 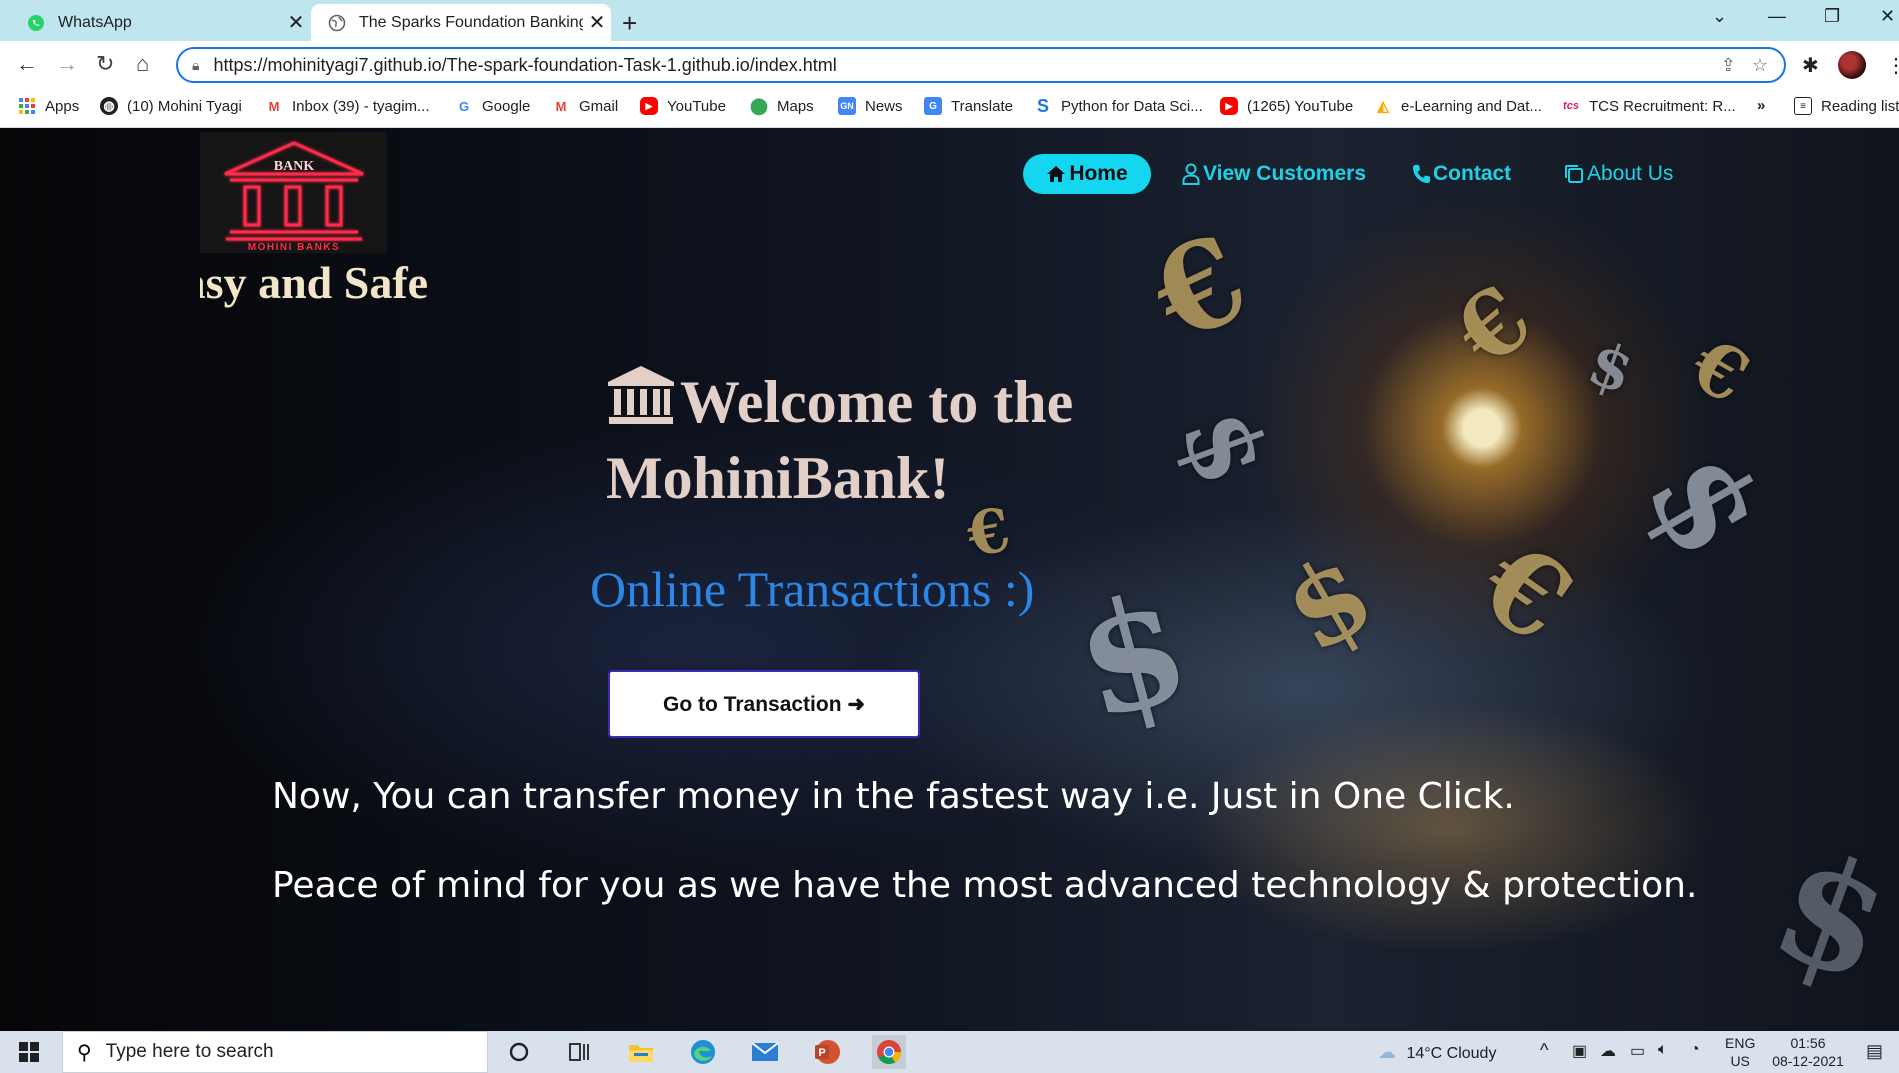 I want to click on back-icon: ←, so click(x=27, y=64).